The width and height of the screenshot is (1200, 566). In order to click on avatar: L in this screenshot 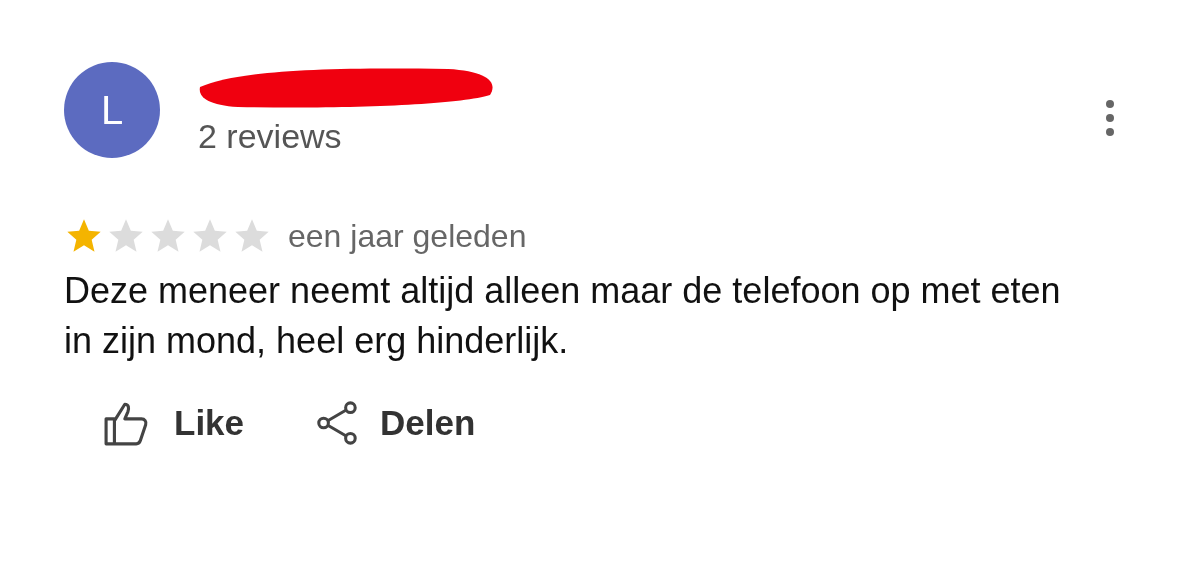, I will do `click(112, 110)`.